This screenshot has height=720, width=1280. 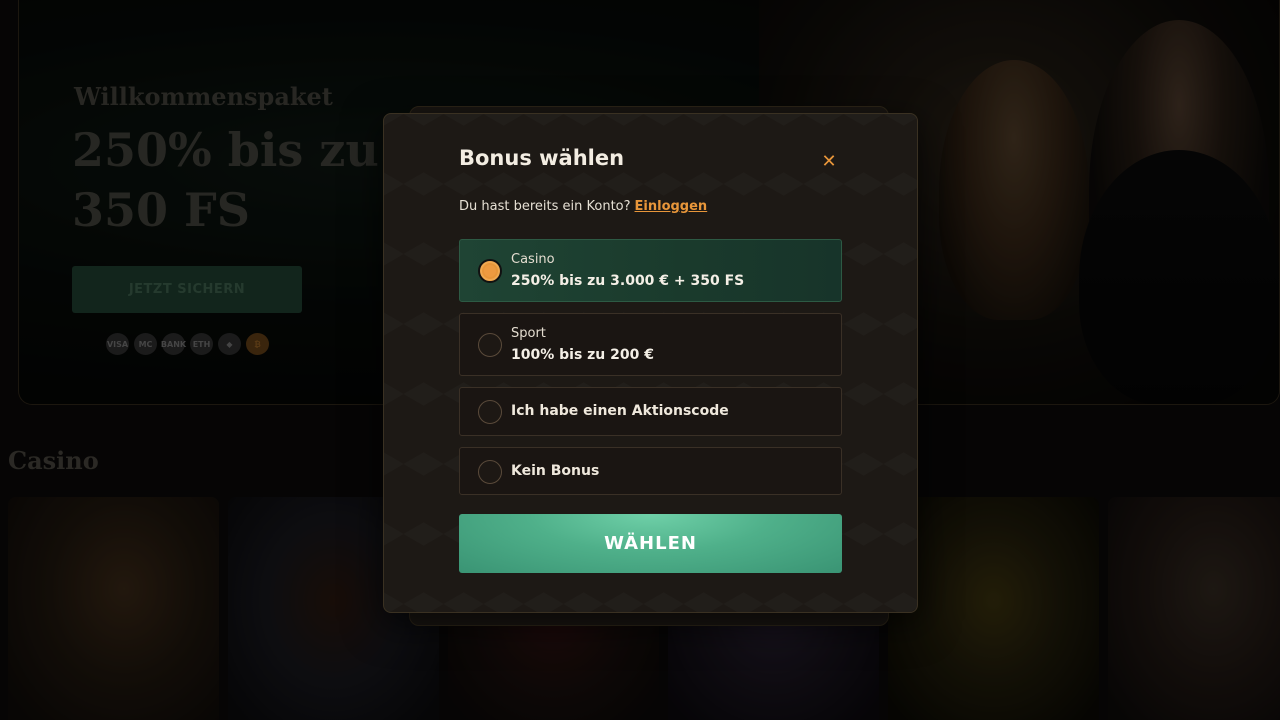 I want to click on option-label: Kein Bonus, so click(x=555, y=471).